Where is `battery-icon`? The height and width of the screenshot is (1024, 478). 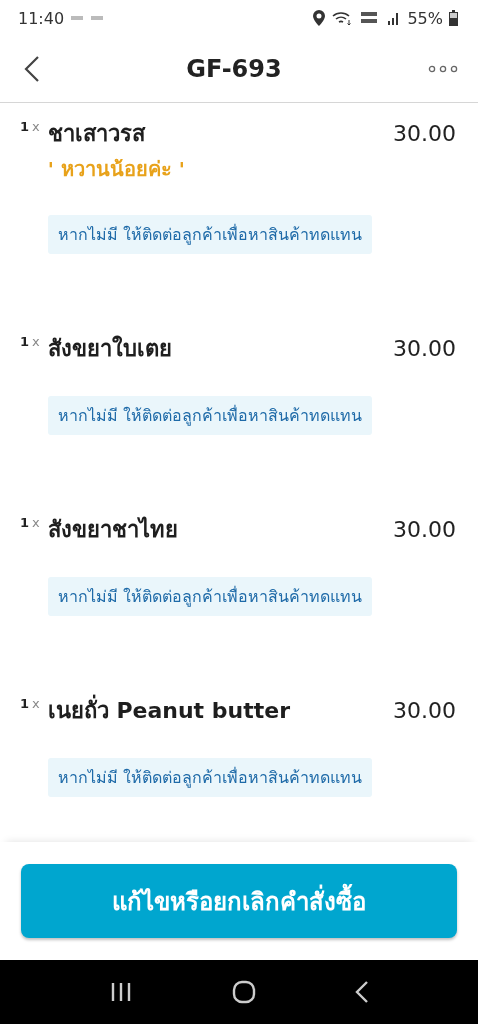
battery-icon is located at coordinates (453, 18).